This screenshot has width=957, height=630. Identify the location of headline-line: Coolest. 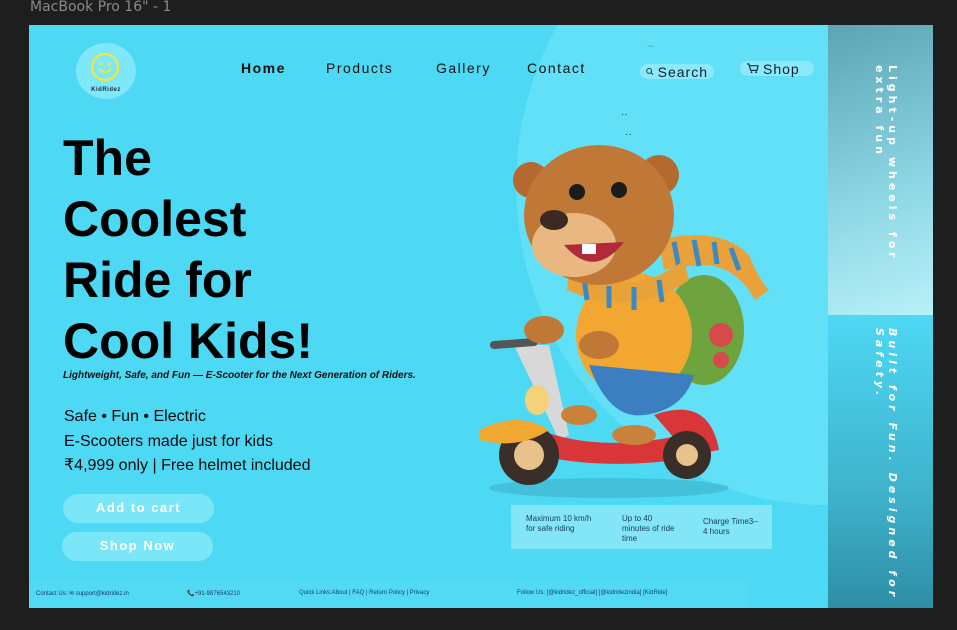
(155, 219).